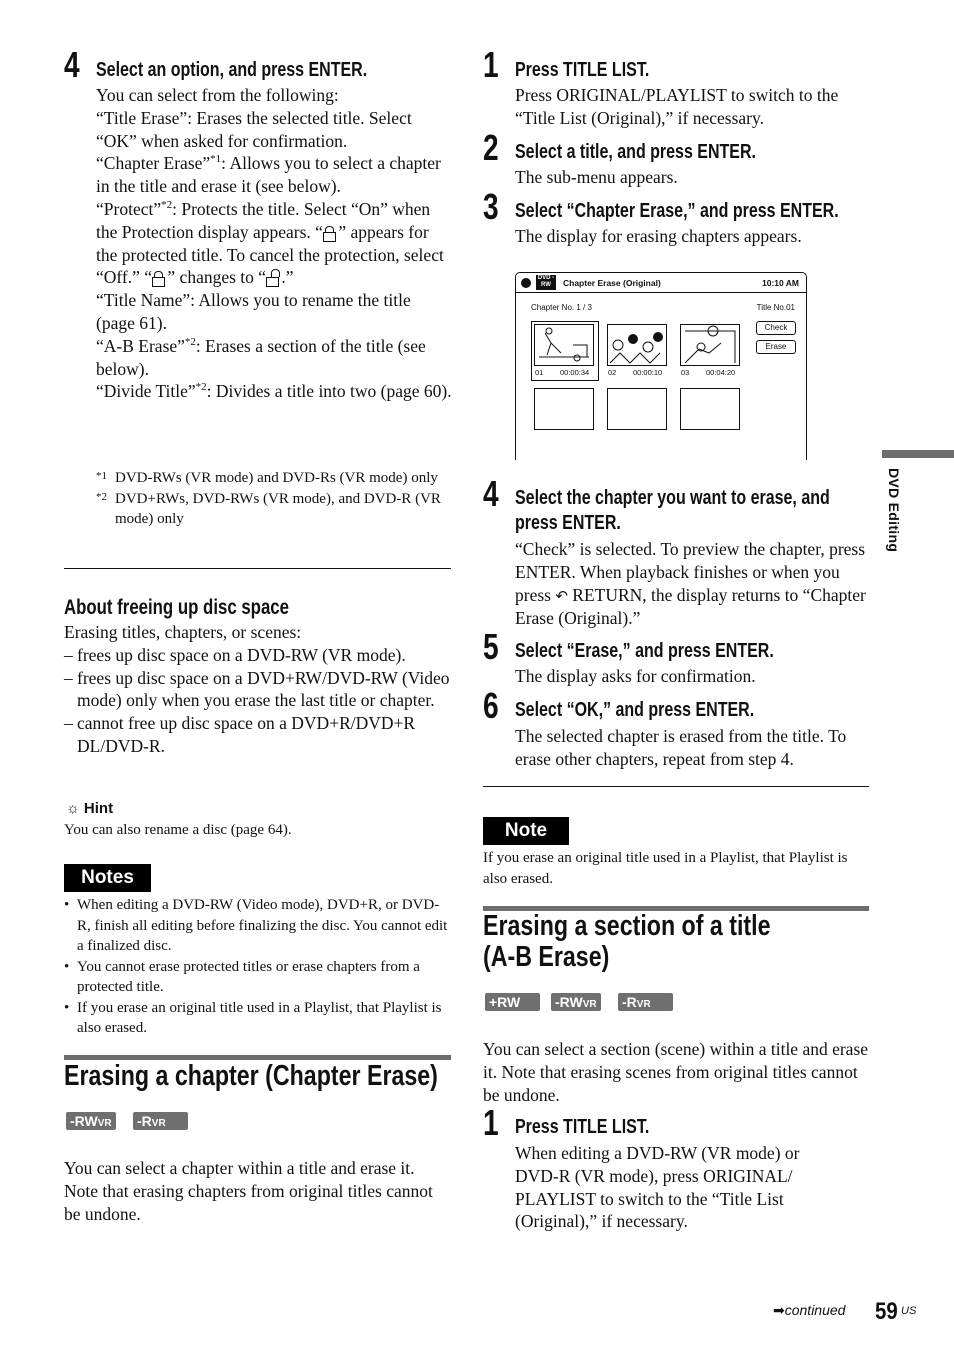 The width and height of the screenshot is (954, 1352). I want to click on step-heading: Select “OK,” and press ENTER., so click(635, 710).